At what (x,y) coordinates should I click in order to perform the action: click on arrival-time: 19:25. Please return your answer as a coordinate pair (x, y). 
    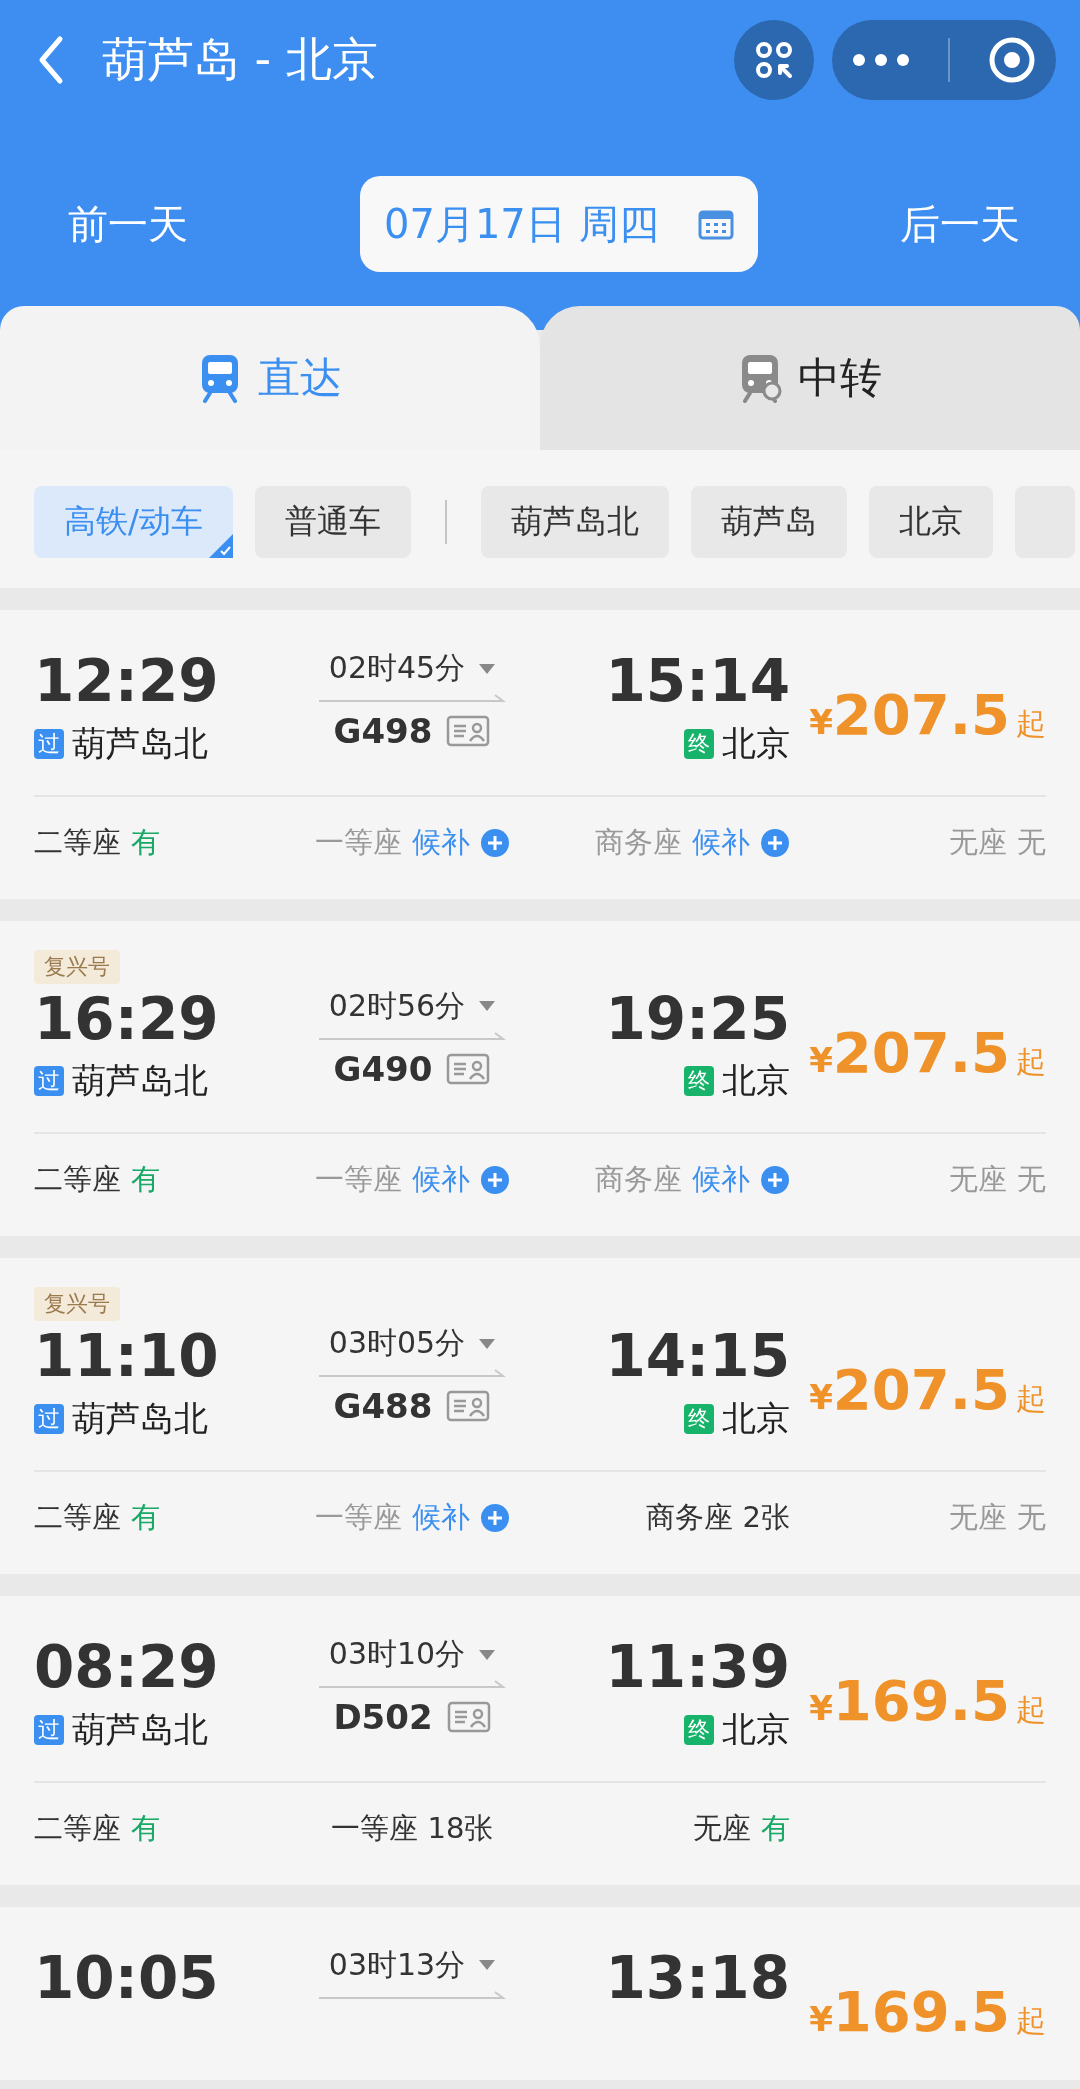
    Looking at the image, I should click on (697, 1019).